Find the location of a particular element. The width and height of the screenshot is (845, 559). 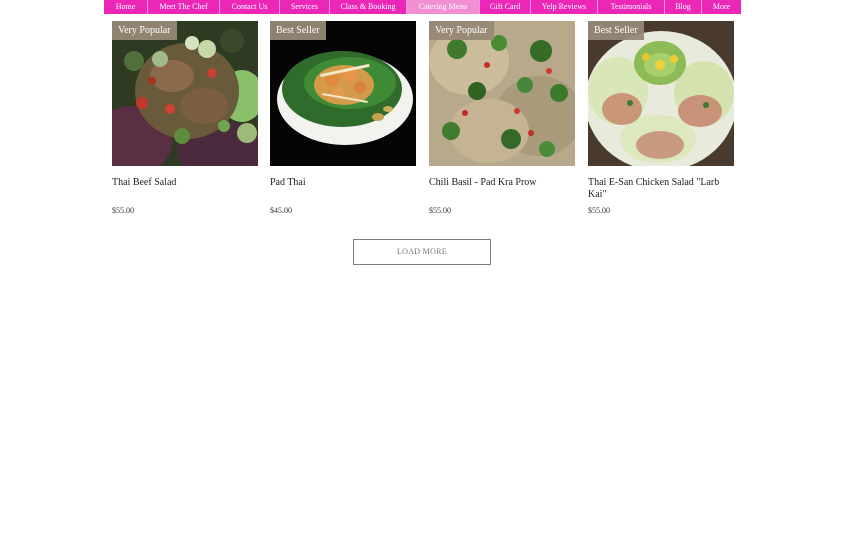

nav-item-yelp-reviews: Yelp Reviews is located at coordinates (564, 7).